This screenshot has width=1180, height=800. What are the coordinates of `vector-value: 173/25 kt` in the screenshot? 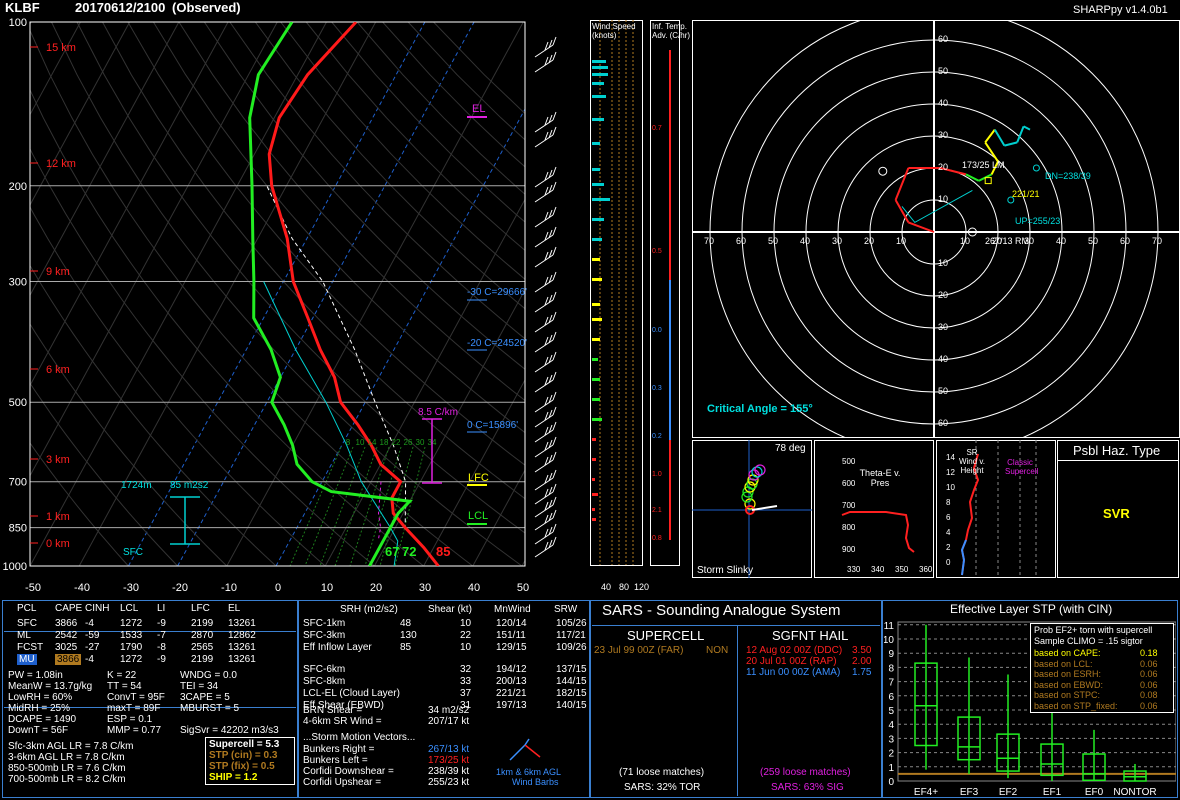 It's located at (449, 760).